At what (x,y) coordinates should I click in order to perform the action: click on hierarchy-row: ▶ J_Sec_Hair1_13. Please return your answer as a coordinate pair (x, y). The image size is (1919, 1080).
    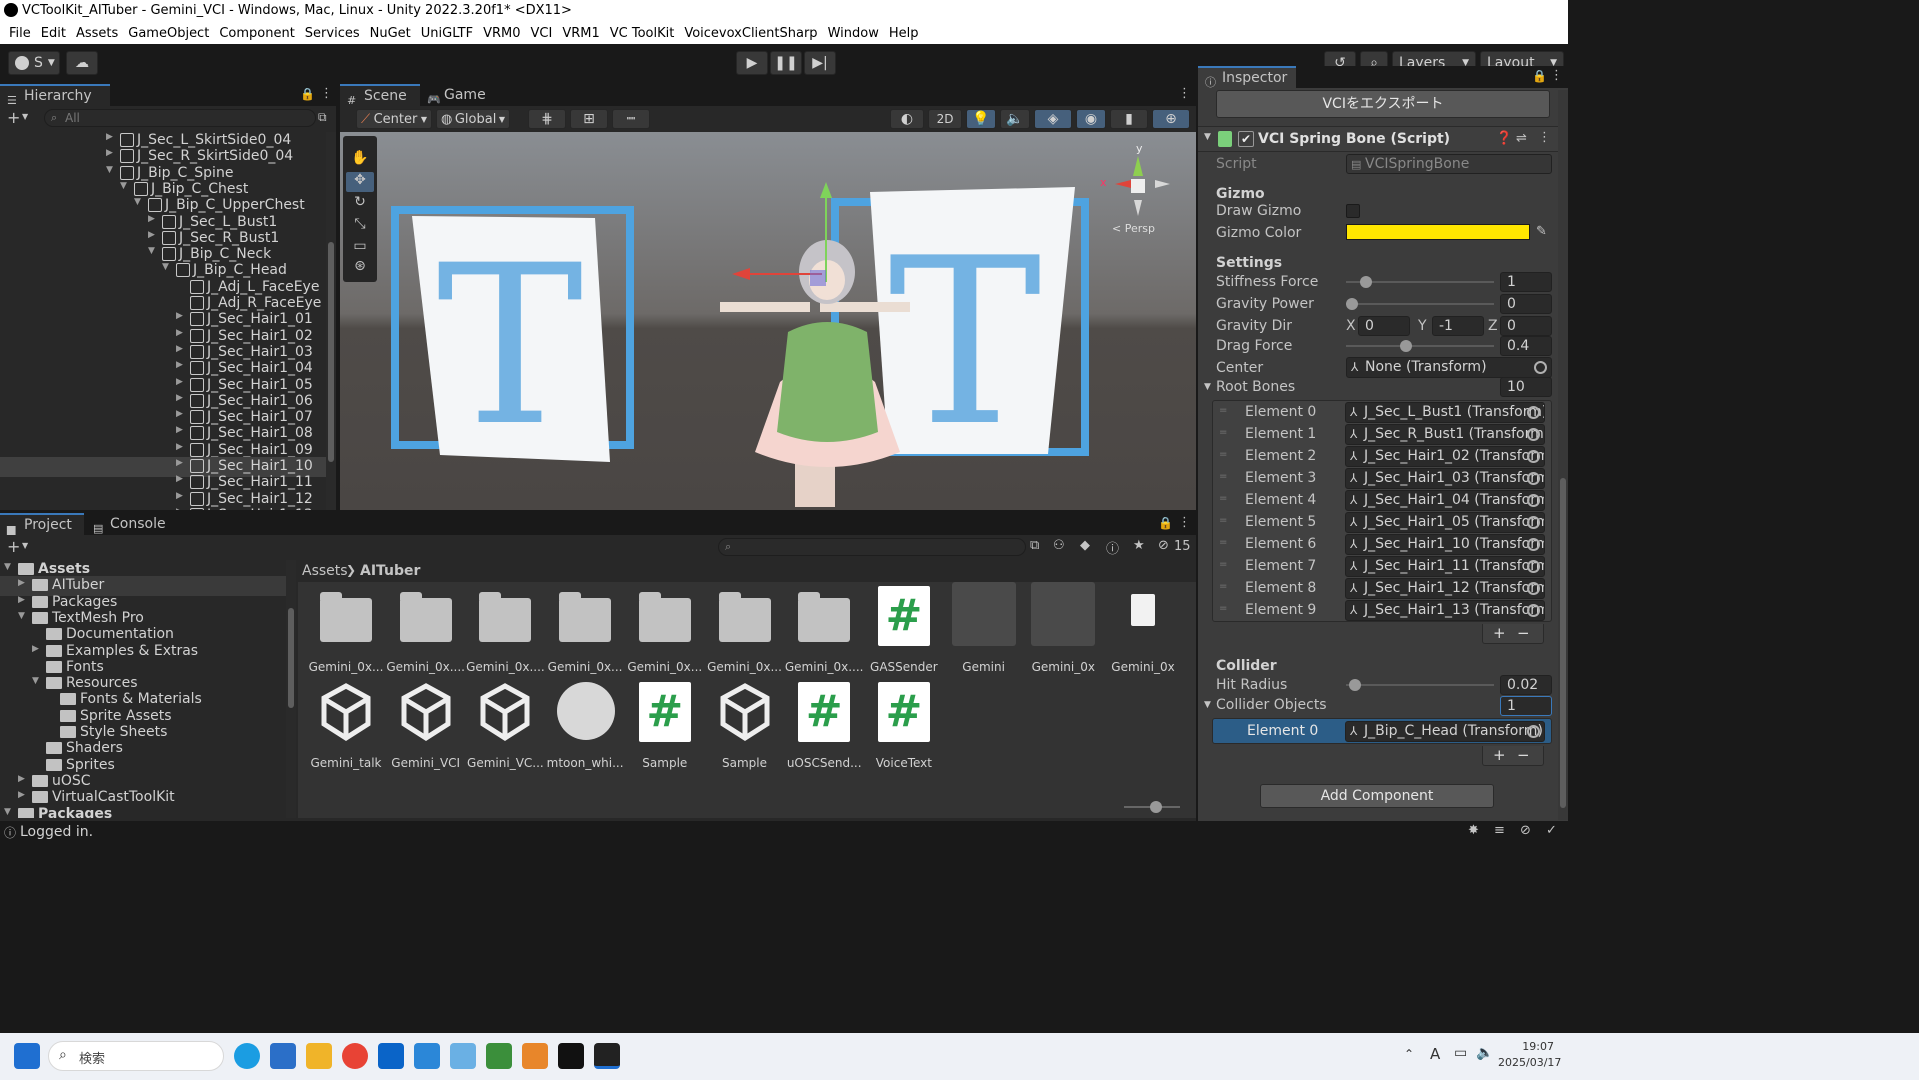
    Looking at the image, I should click on (163, 508).